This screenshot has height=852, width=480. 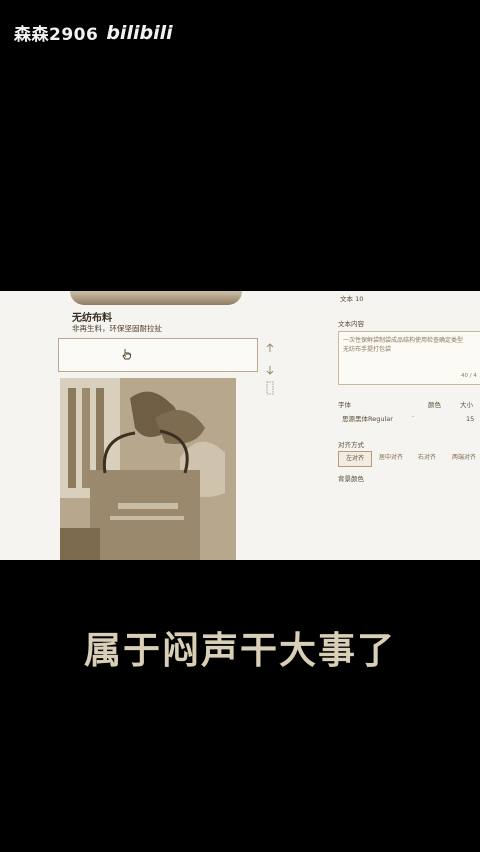 What do you see at coordinates (391, 458) in the screenshot?
I see `align-center-button: 居中对齐` at bounding box center [391, 458].